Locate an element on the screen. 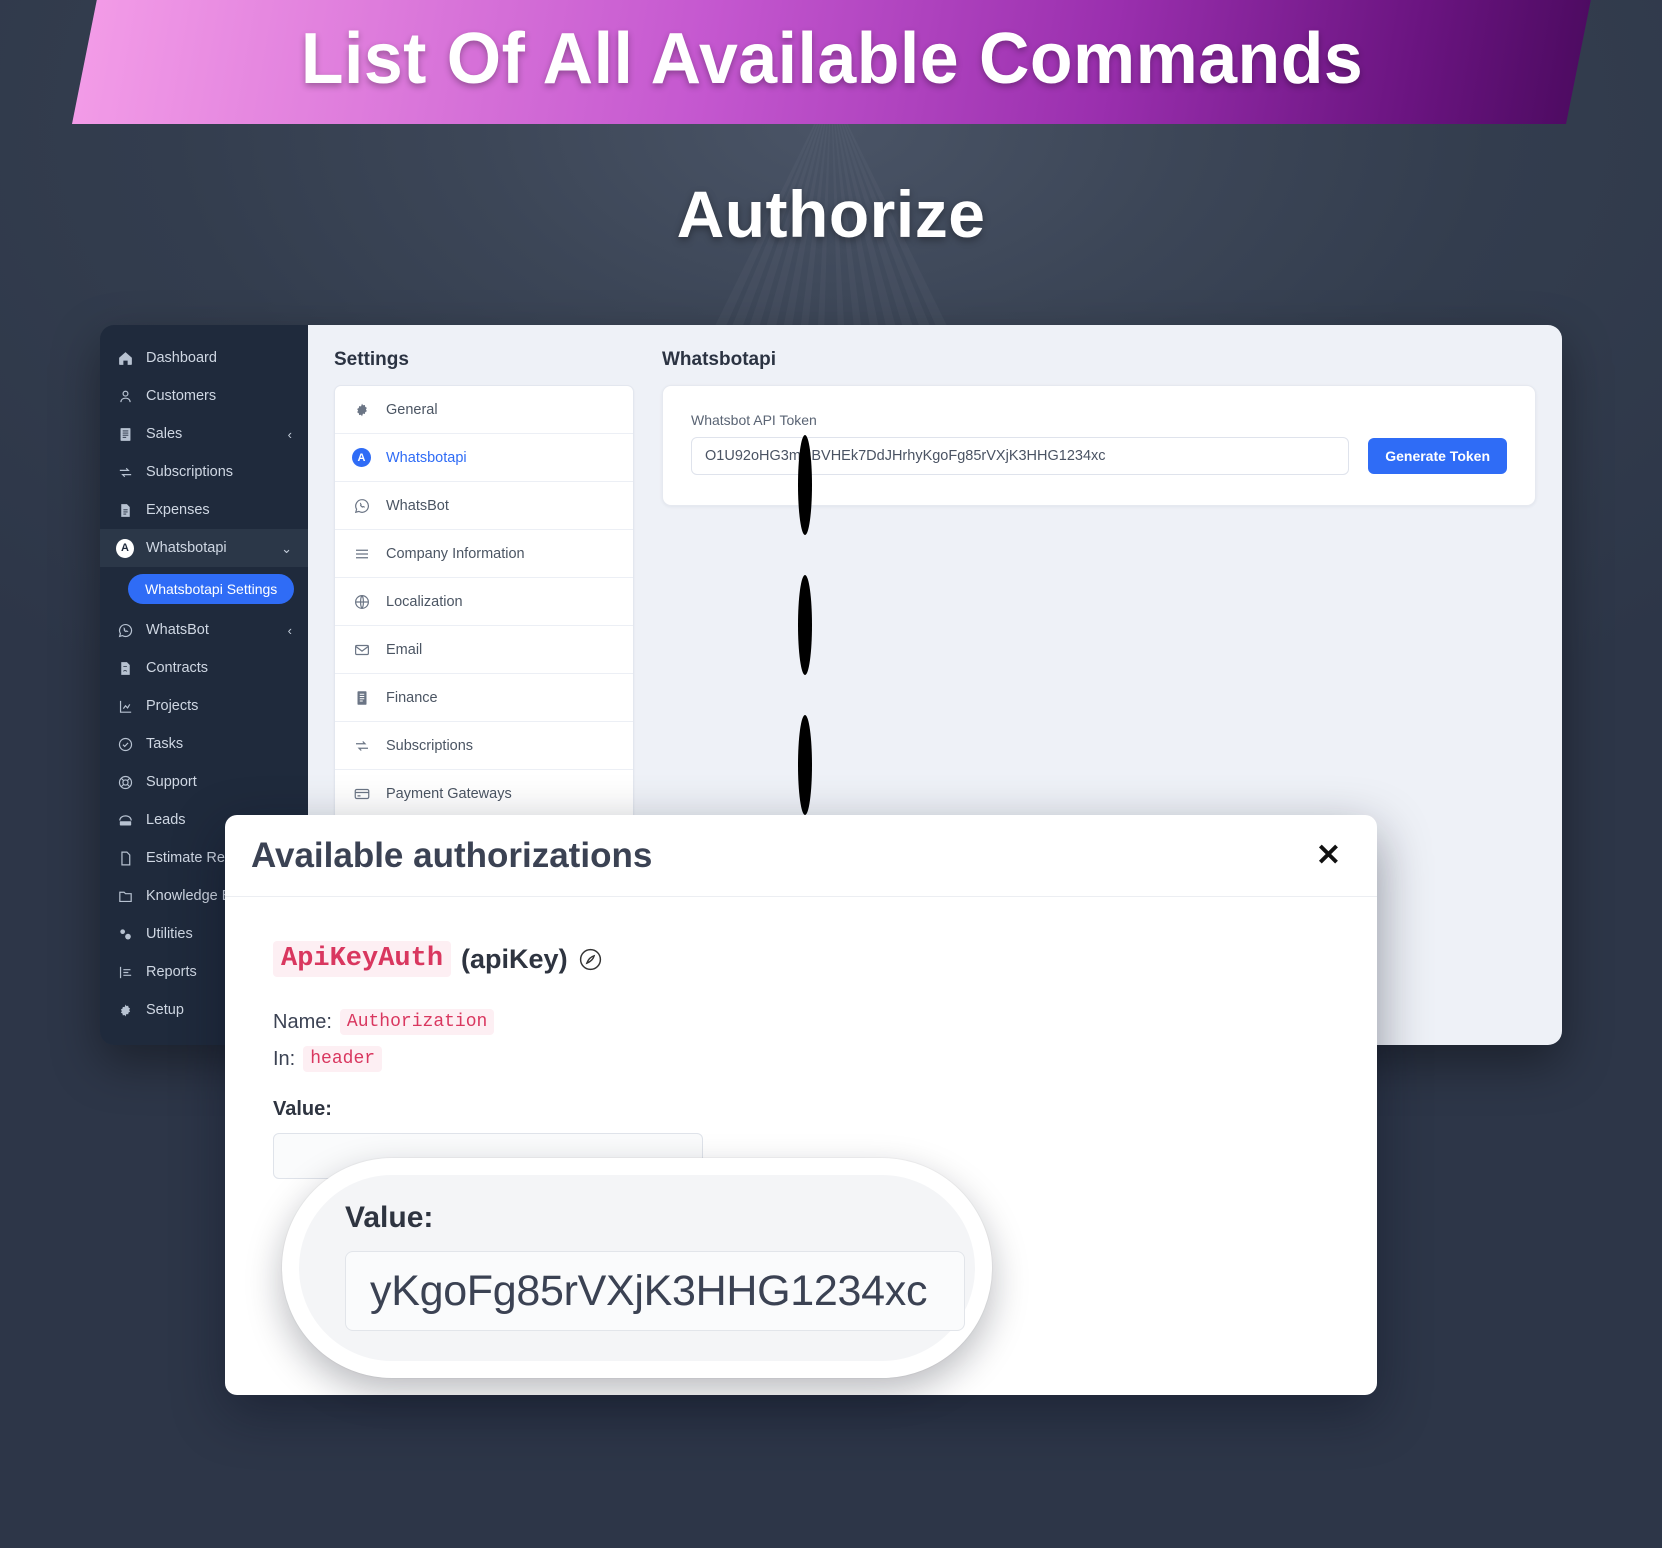 The width and height of the screenshot is (1662, 1548). sidebar-item-subscriptions: Subscriptions is located at coordinates (204, 472).